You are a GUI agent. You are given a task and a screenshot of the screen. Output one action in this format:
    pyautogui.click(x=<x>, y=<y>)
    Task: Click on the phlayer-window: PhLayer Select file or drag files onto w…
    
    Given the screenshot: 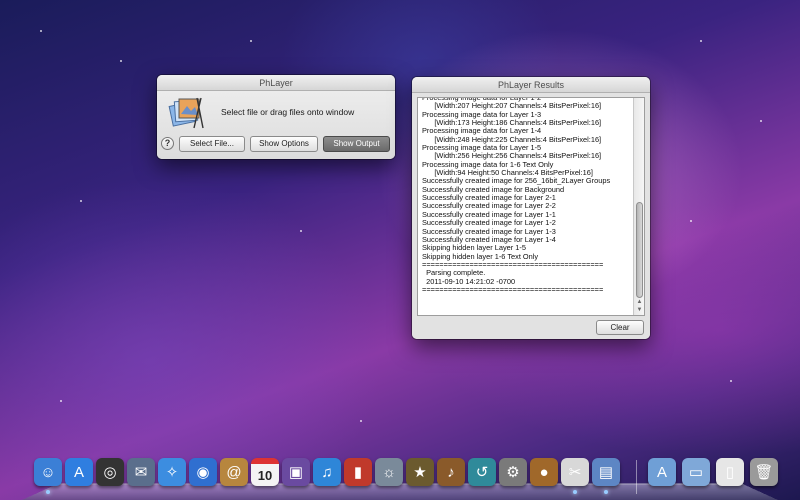 What is the action you would take?
    pyautogui.click(x=276, y=117)
    